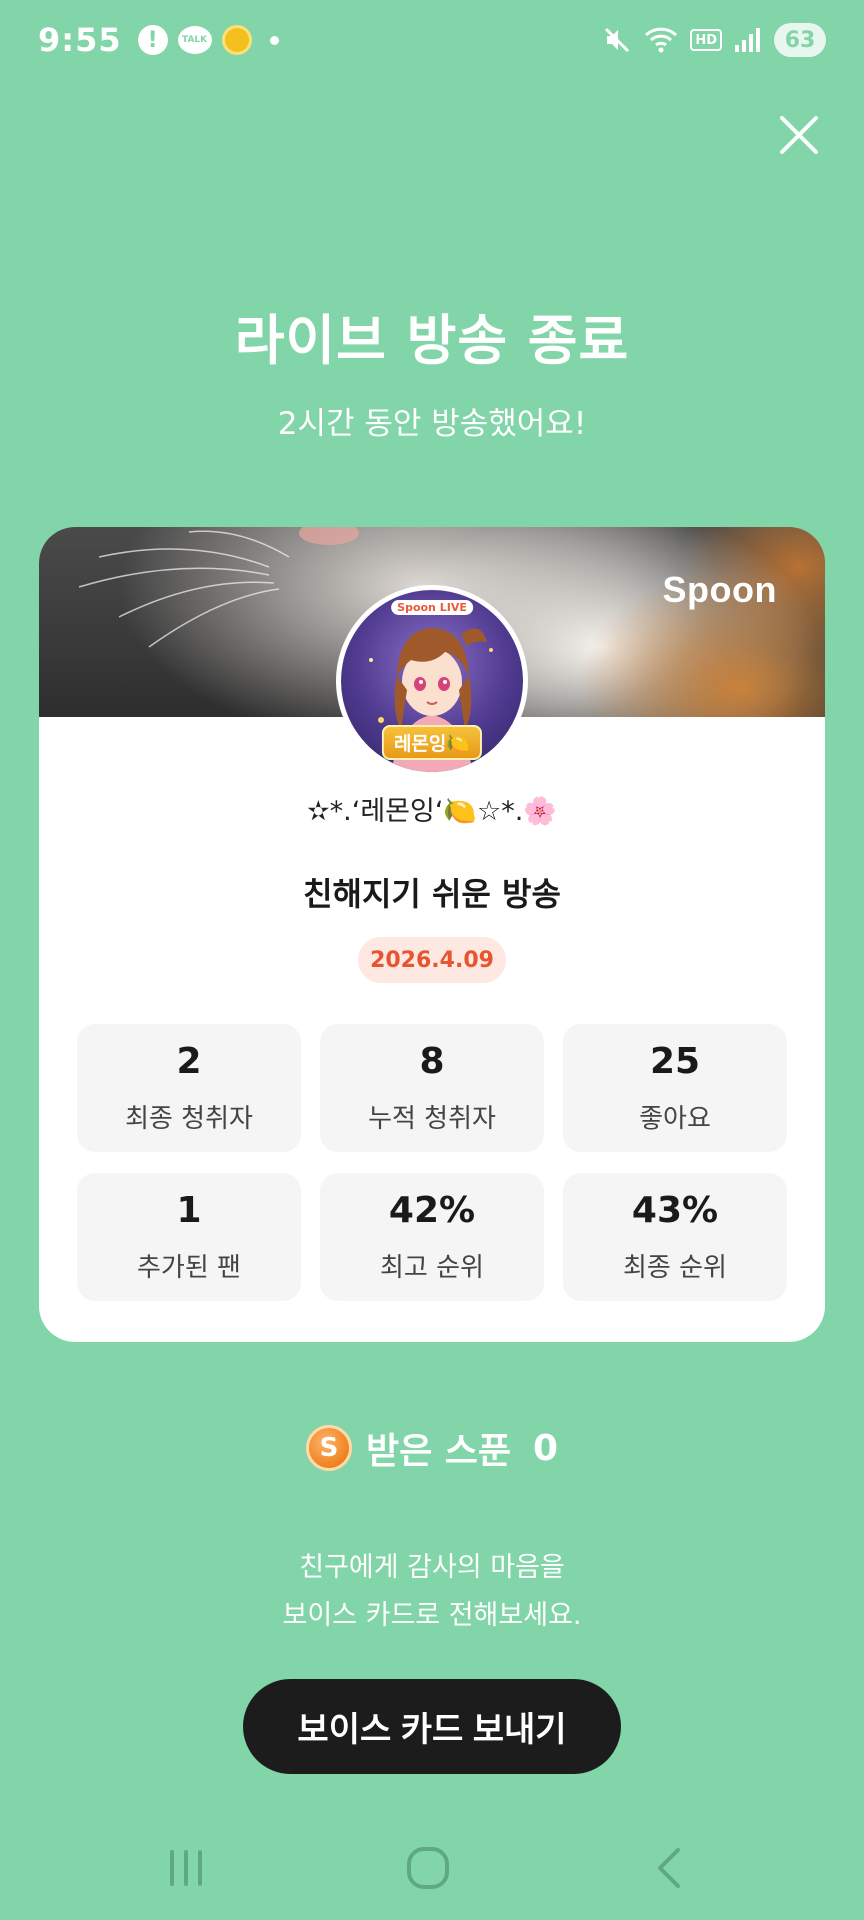  I want to click on page-title: 라이브 방송 종료, so click(432, 340).